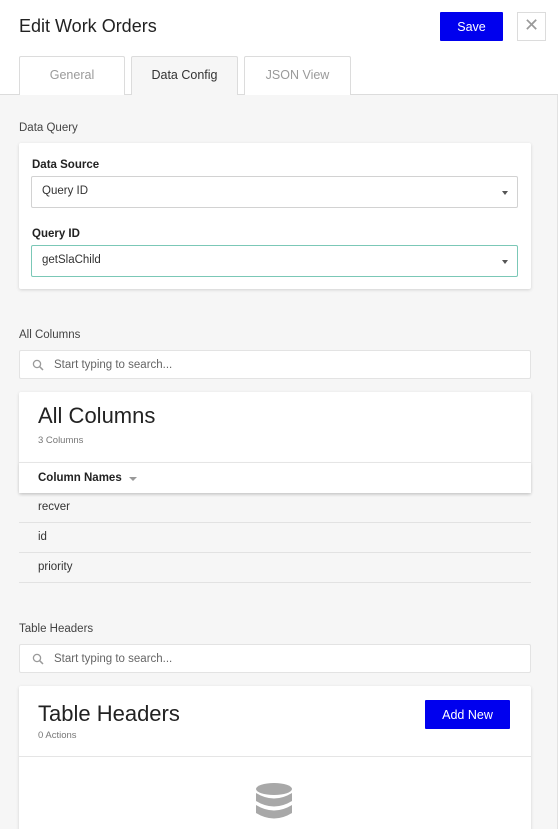 This screenshot has height=829, width=558. I want to click on query-id-value: getSlaChild, so click(71, 260).